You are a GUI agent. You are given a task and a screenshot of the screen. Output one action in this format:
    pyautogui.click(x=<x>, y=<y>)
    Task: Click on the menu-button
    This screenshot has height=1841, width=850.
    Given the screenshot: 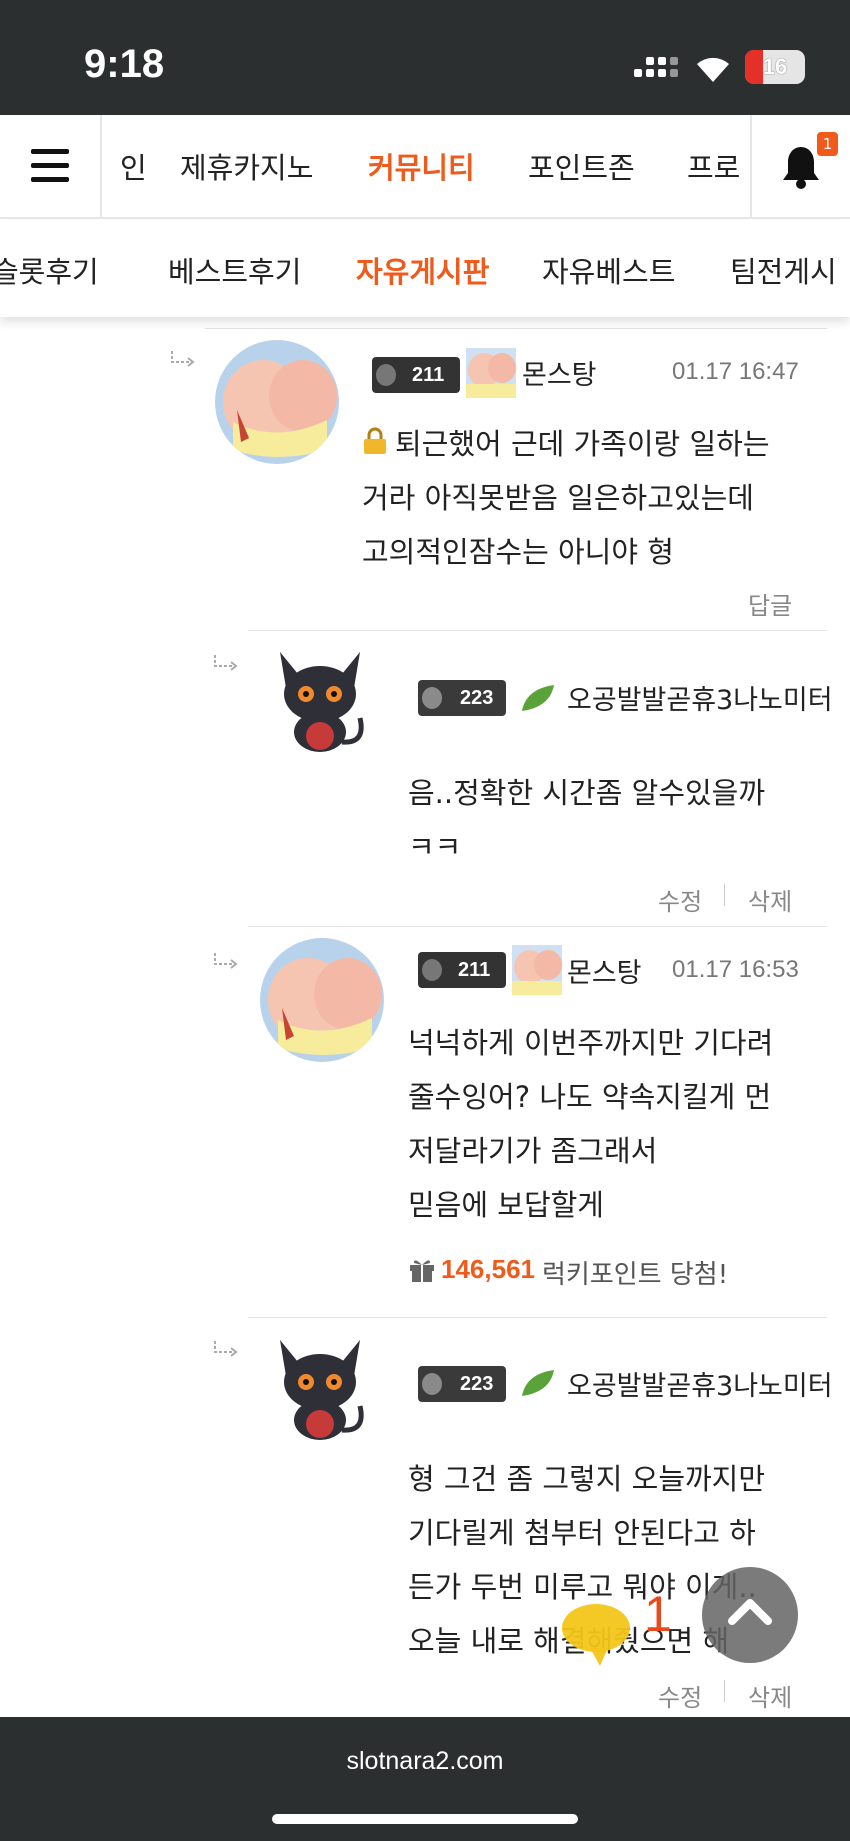 What is the action you would take?
    pyautogui.click(x=51, y=166)
    